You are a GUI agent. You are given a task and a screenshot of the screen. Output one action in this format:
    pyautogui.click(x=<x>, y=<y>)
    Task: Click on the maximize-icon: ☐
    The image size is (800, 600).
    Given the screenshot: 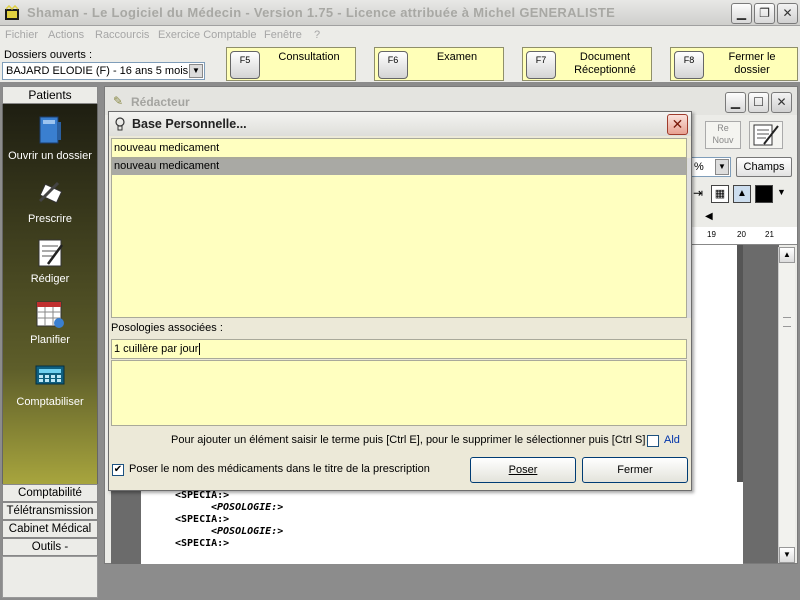 What is the action you would take?
    pyautogui.click(x=758, y=102)
    